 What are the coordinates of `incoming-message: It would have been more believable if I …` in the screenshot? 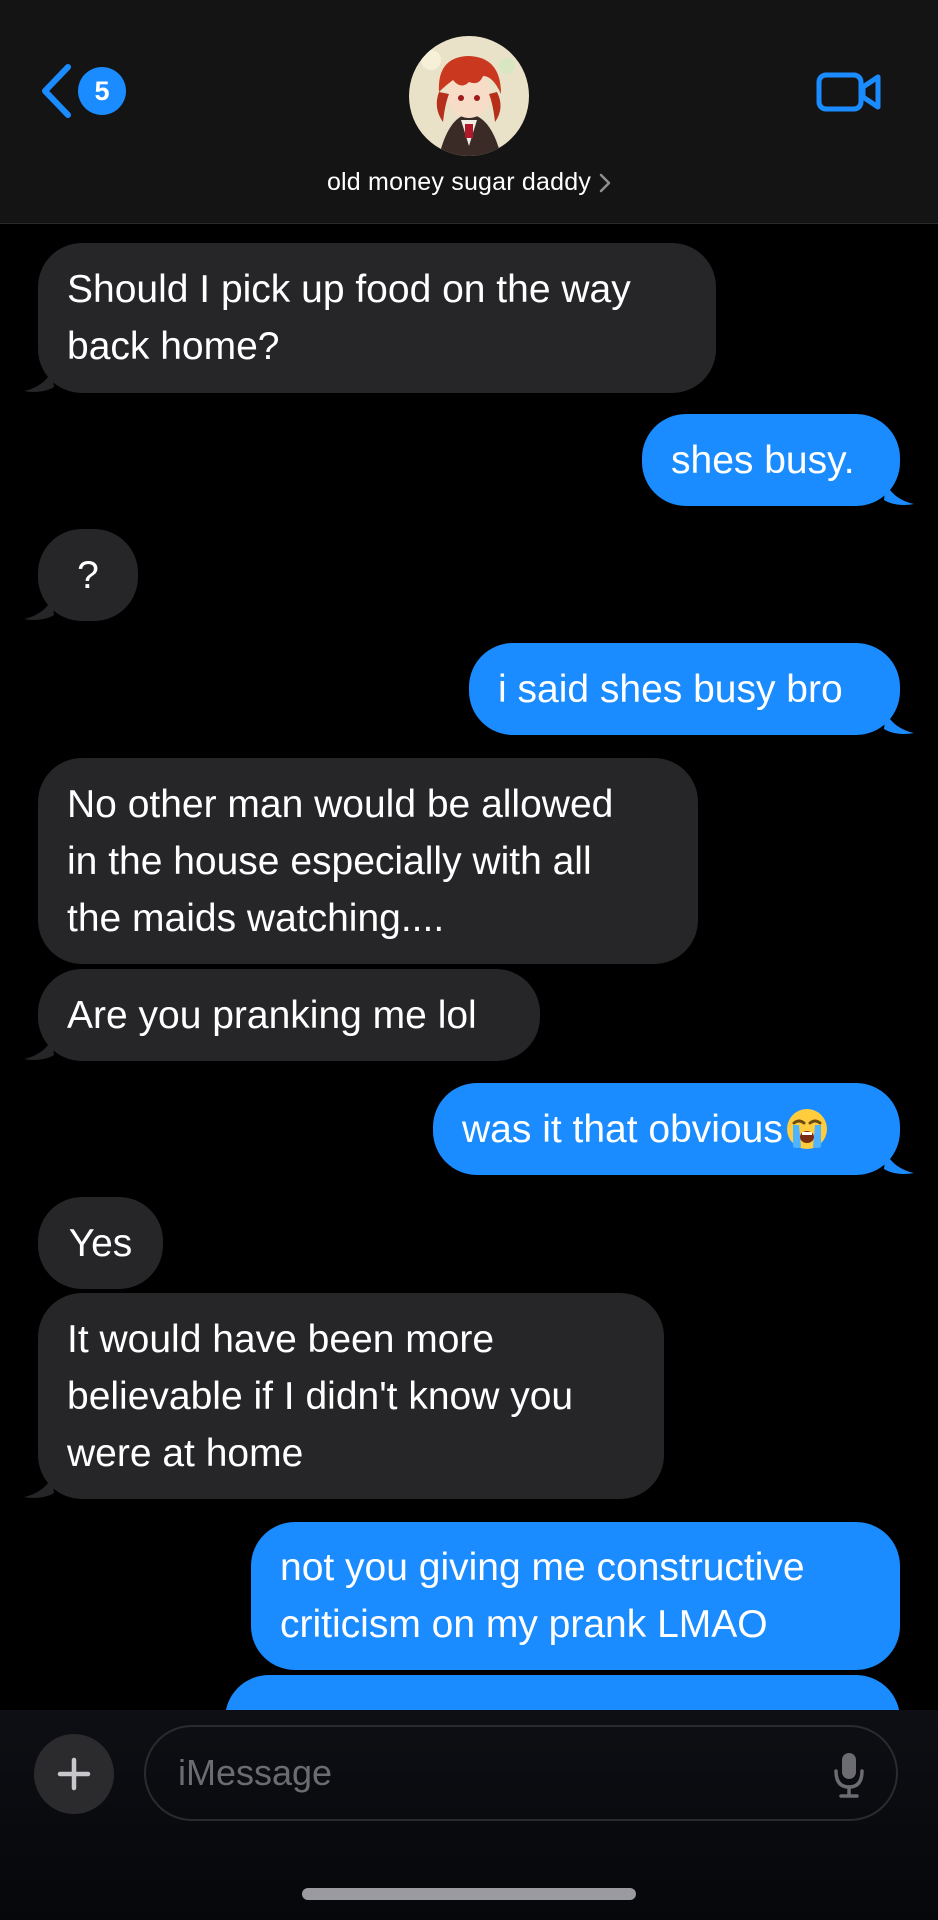 It's located at (351, 1396).